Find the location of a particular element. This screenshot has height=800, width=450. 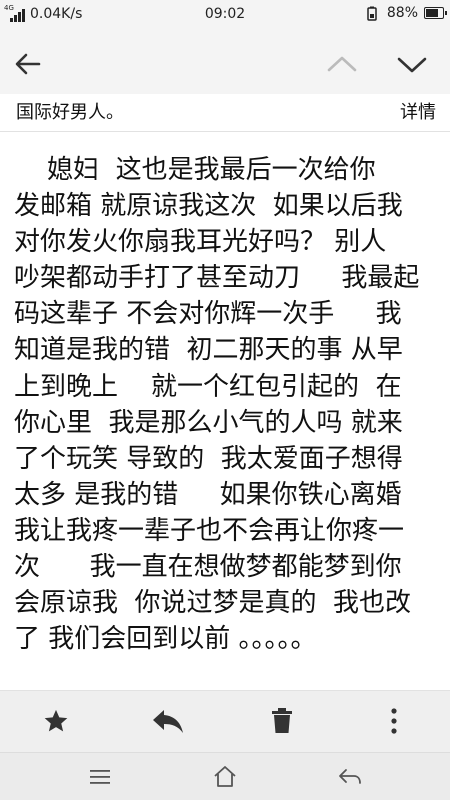

body-line: 我让我疼一辈子也不会再让你疼一 is located at coordinates (209, 530).